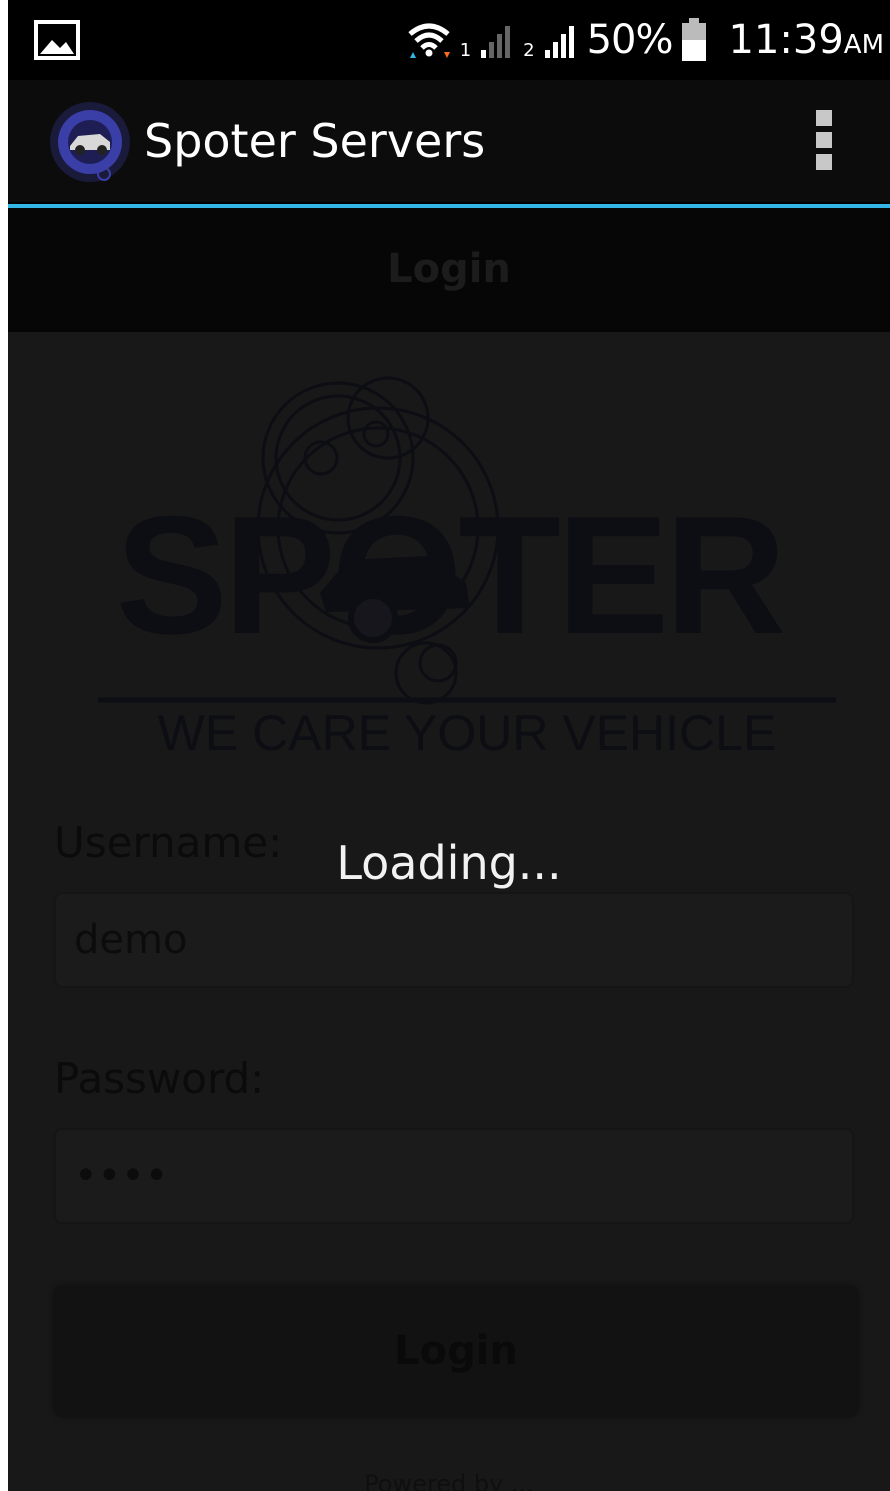 This screenshot has height=1491, width=890. I want to click on status-bar: 1 2 50% 11:39AM, so click(445, 40).